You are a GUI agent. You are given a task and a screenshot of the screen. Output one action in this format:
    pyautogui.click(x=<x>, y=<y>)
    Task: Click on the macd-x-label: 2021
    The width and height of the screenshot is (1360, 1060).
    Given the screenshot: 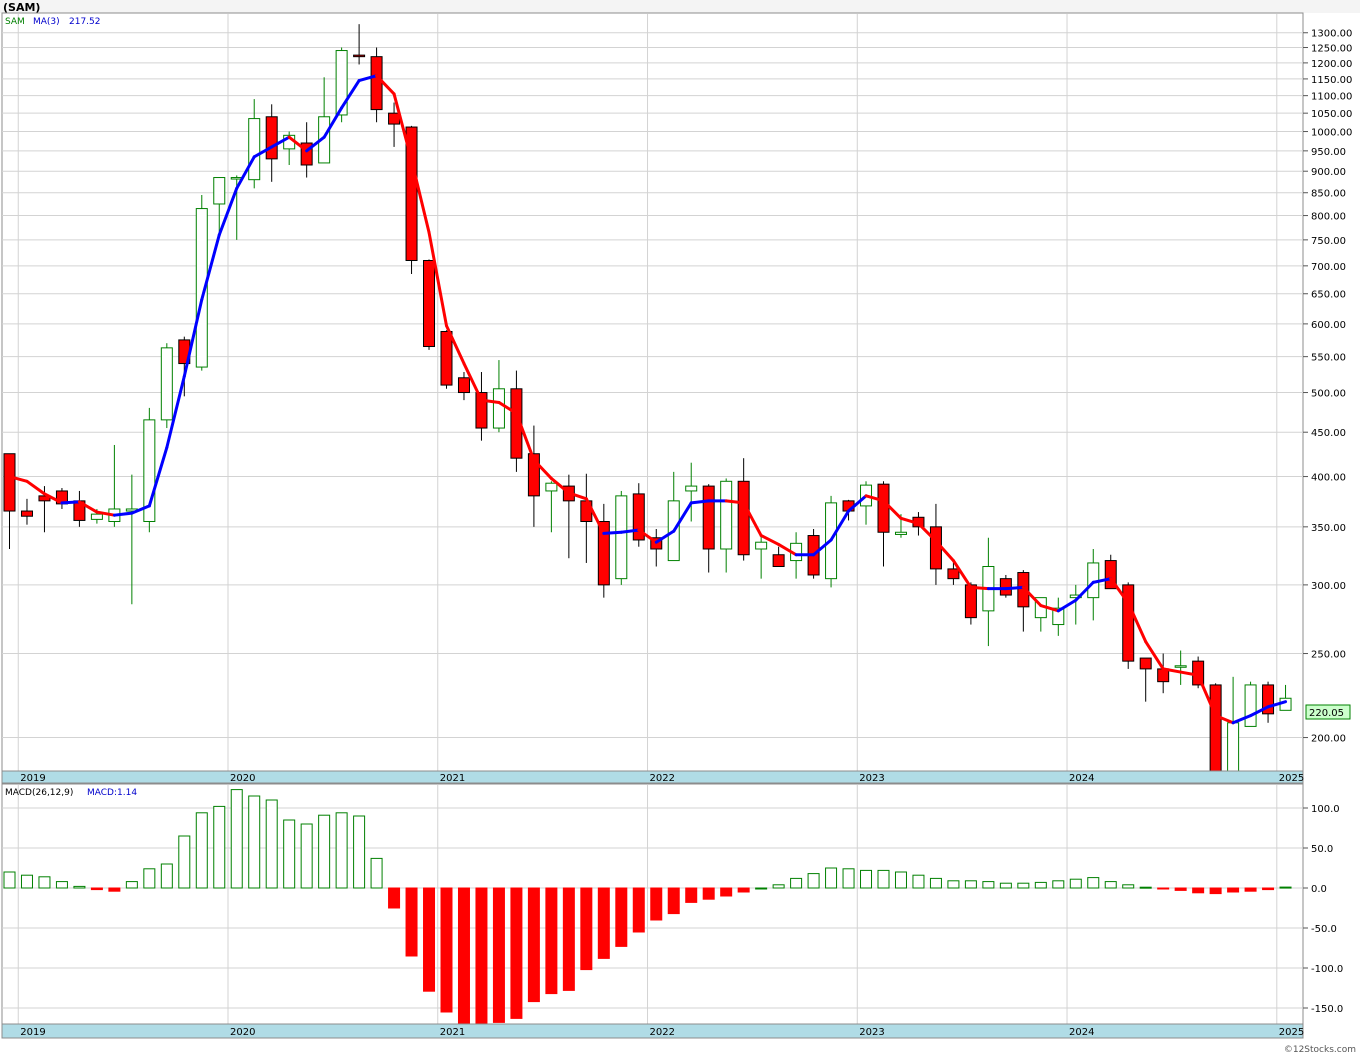 What is the action you would take?
    pyautogui.click(x=452, y=1032)
    